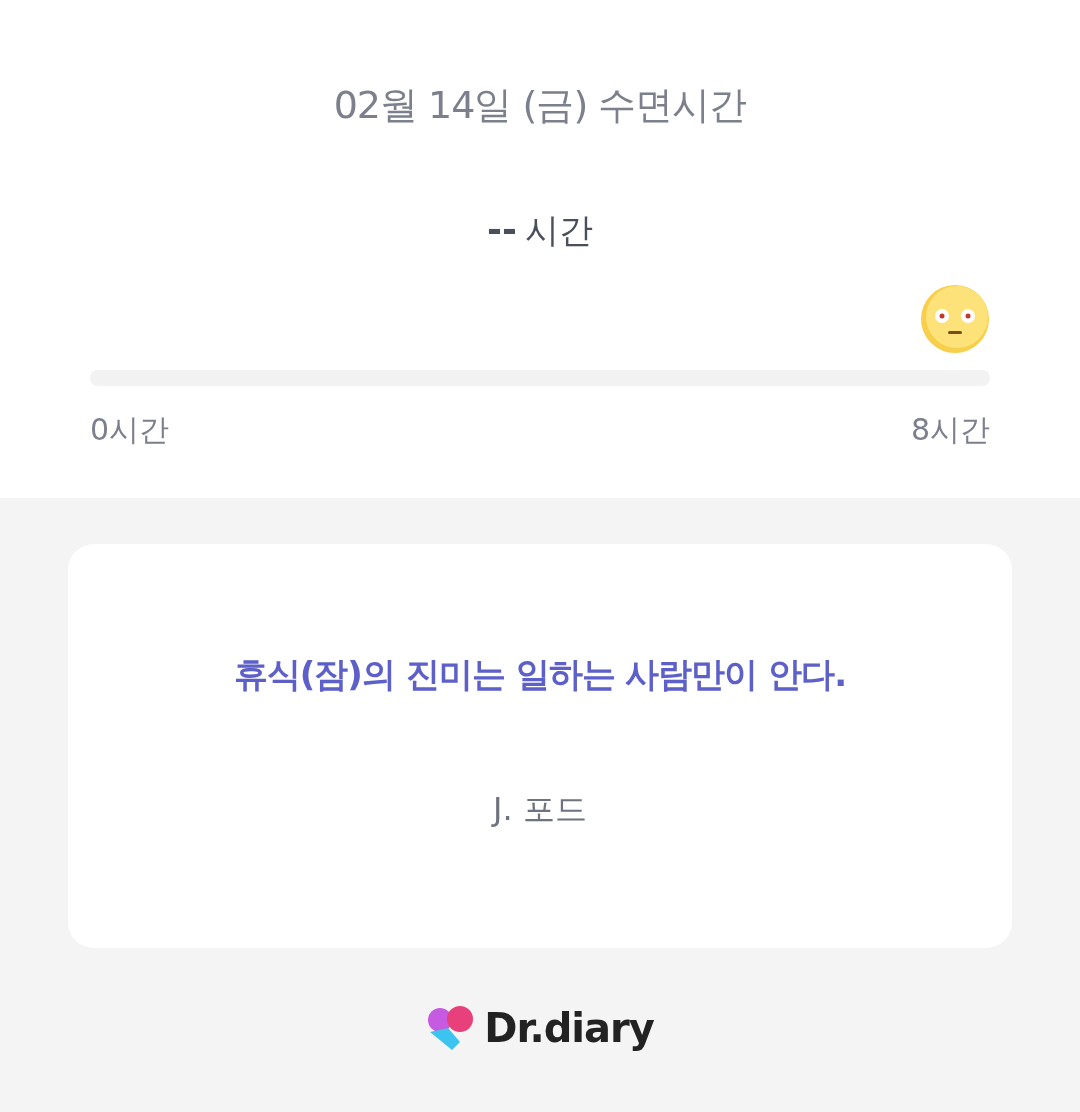  I want to click on max-label: 8시간, so click(950, 430).